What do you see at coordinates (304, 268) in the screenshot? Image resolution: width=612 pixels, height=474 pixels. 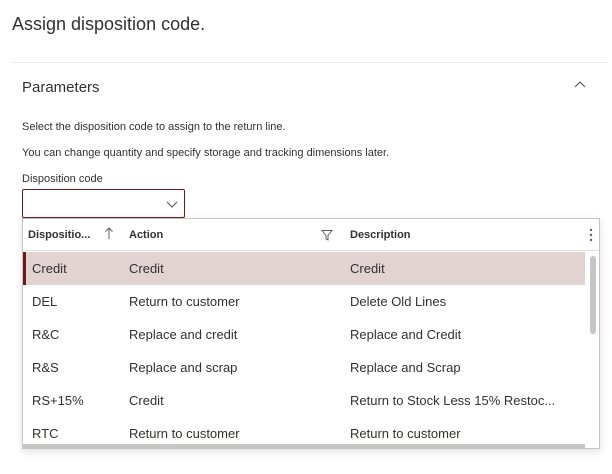 I see `table-row: Credit Credit Credit` at bounding box center [304, 268].